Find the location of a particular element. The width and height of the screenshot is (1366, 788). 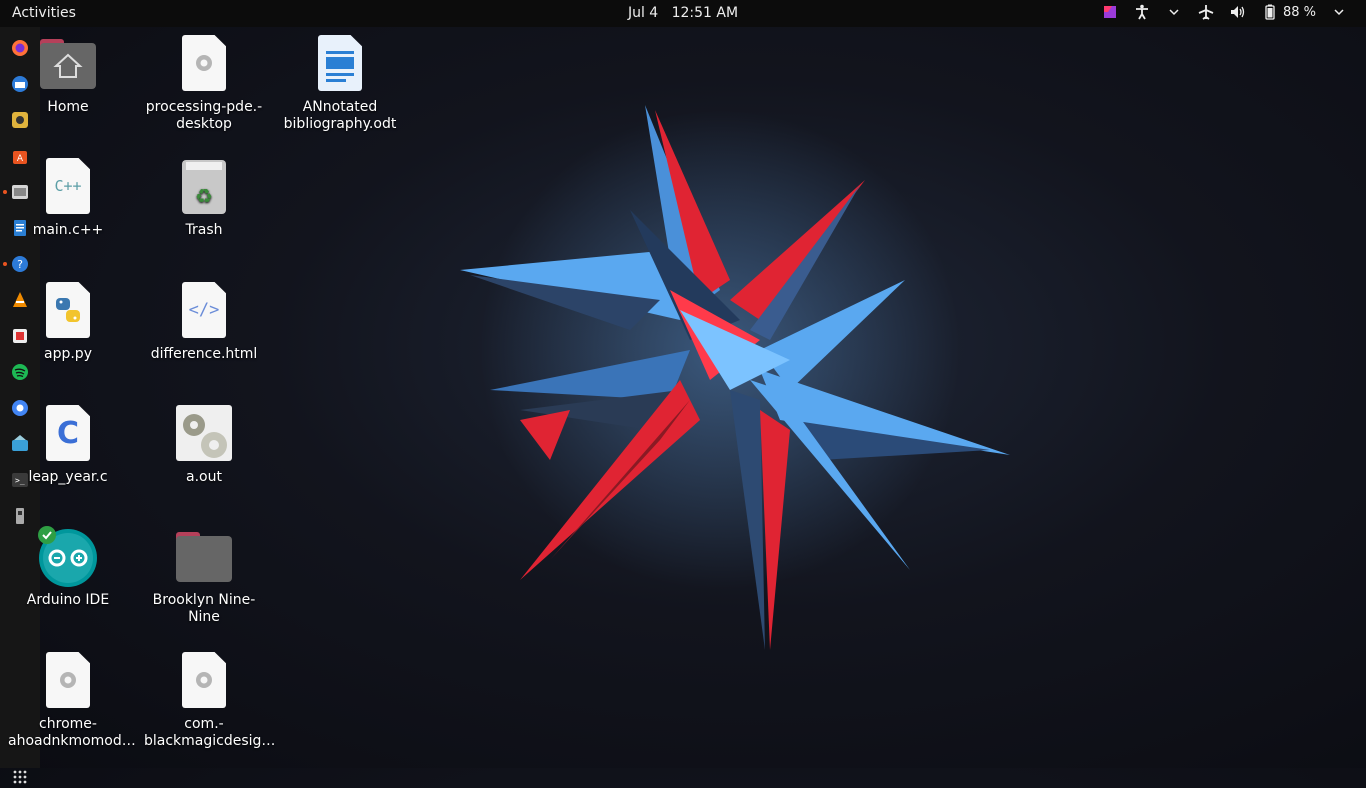

brooklyn-label: Brooklyn Nine- Nine is located at coordinates (204, 608).